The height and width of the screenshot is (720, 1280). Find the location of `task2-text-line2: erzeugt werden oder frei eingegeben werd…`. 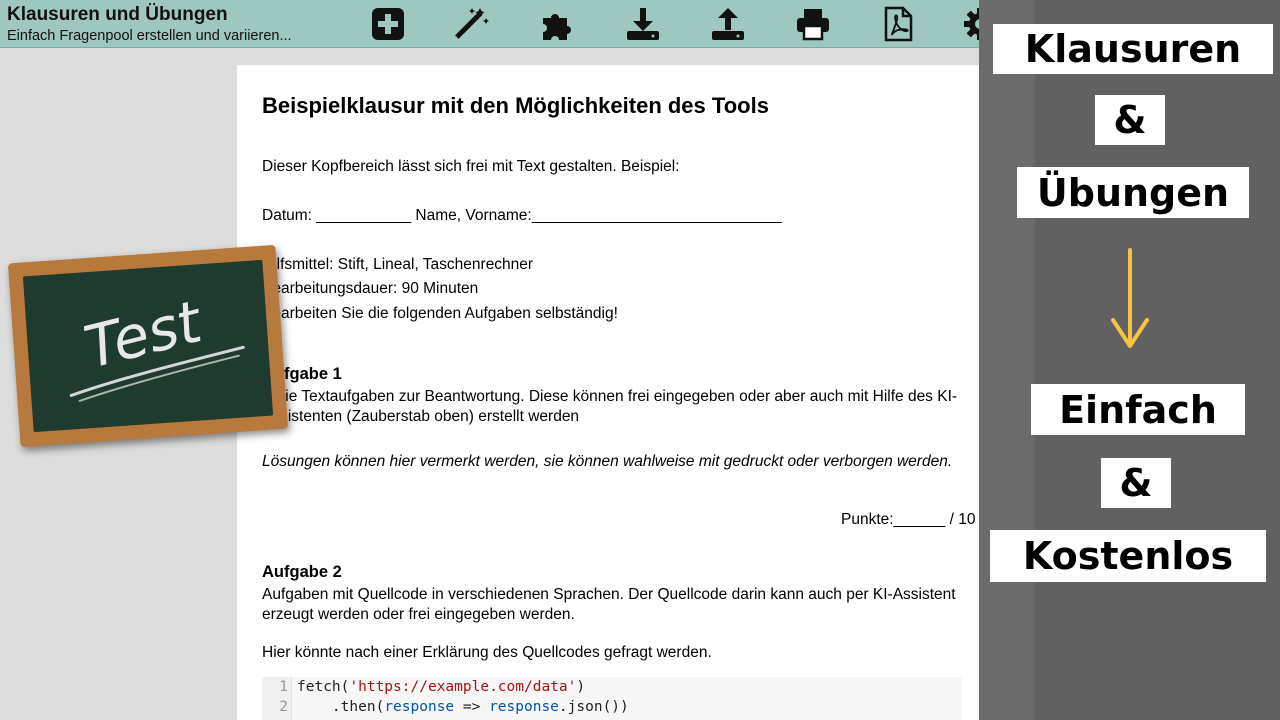

task2-text-line2: erzeugt werden oder frei eingegeben werd… is located at coordinates (418, 614).